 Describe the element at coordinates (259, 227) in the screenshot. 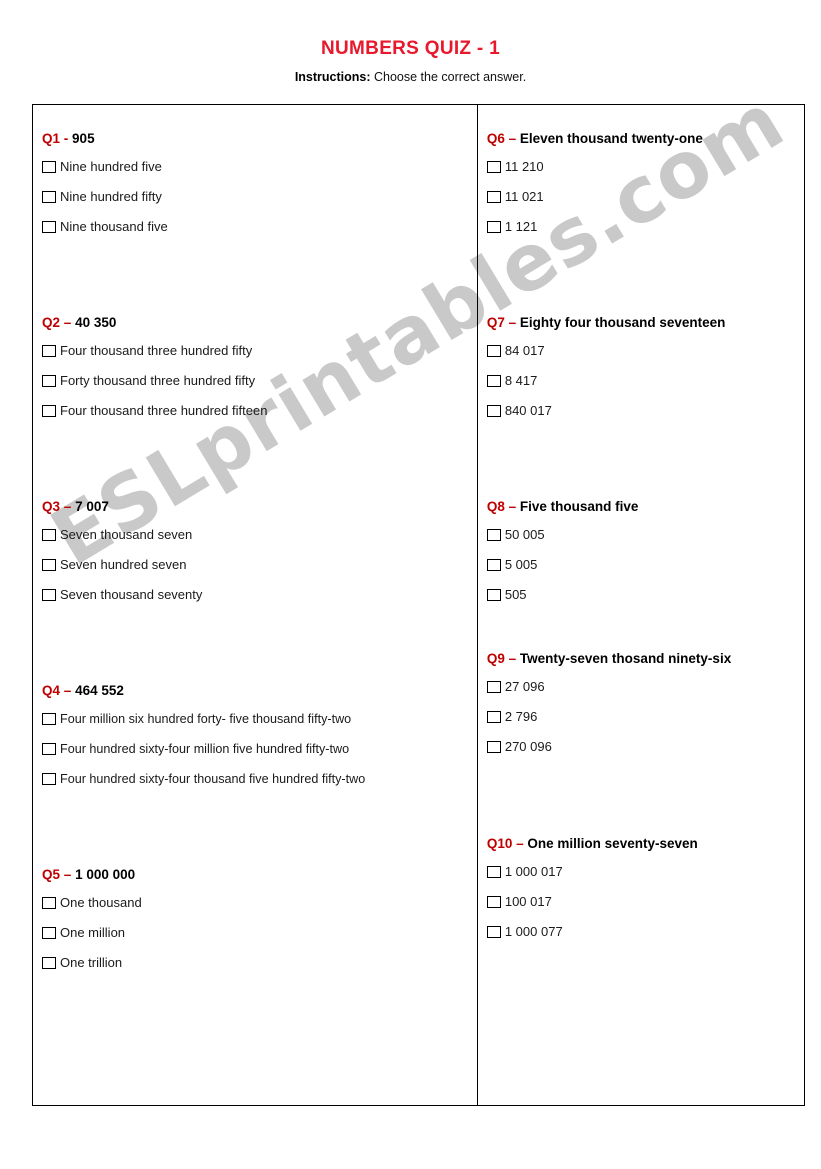

I see `option-row: Nine thousand five` at that location.